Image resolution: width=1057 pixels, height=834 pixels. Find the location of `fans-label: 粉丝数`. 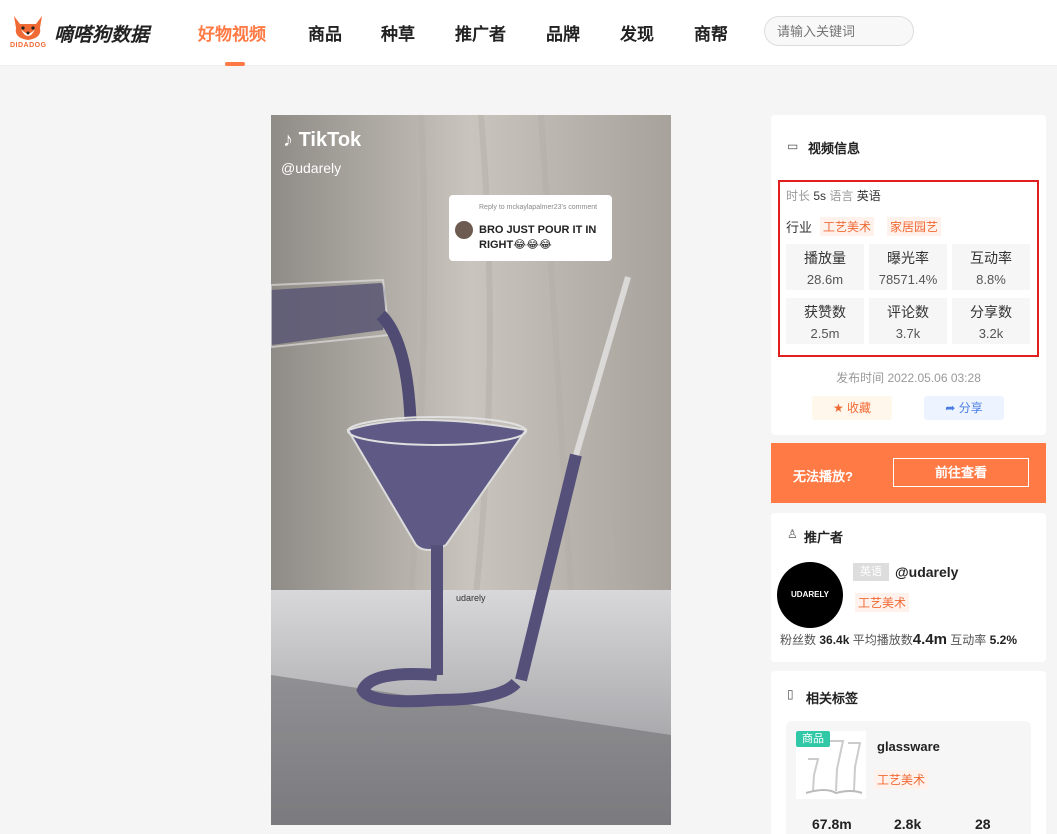

fans-label: 粉丝数 is located at coordinates (798, 640).